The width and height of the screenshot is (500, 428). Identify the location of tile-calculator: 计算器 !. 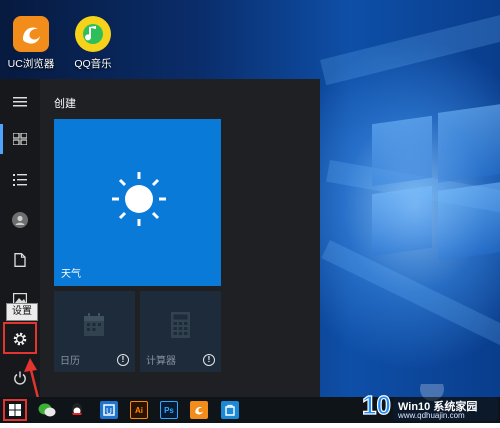
(180, 331).